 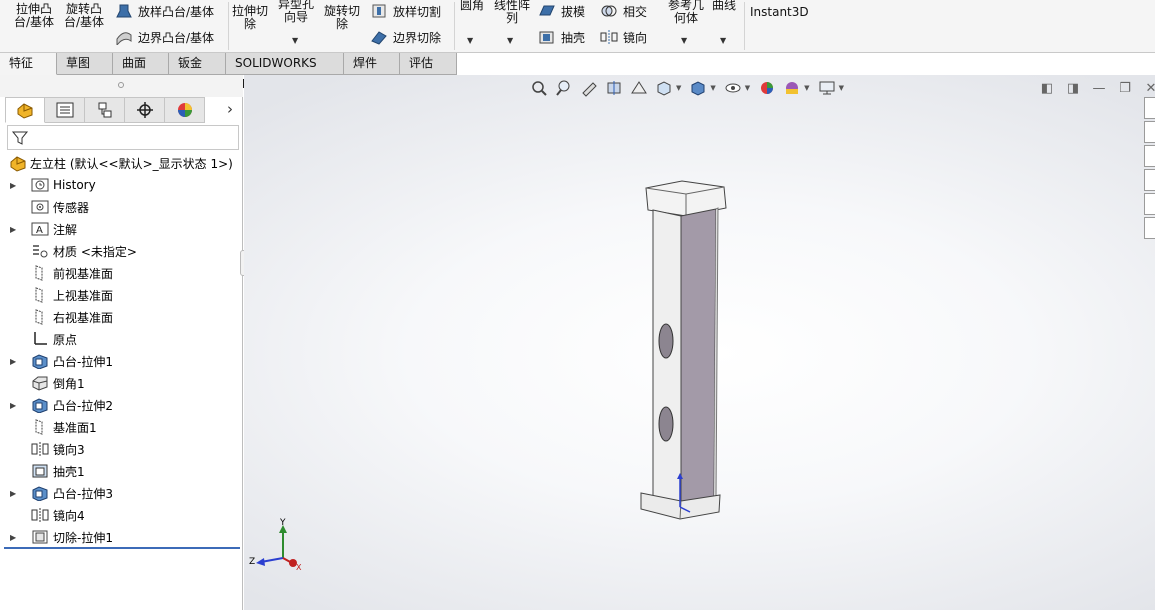 I want to click on feature-tree-item-label: 材质 <未指定>, so click(x=95, y=251).